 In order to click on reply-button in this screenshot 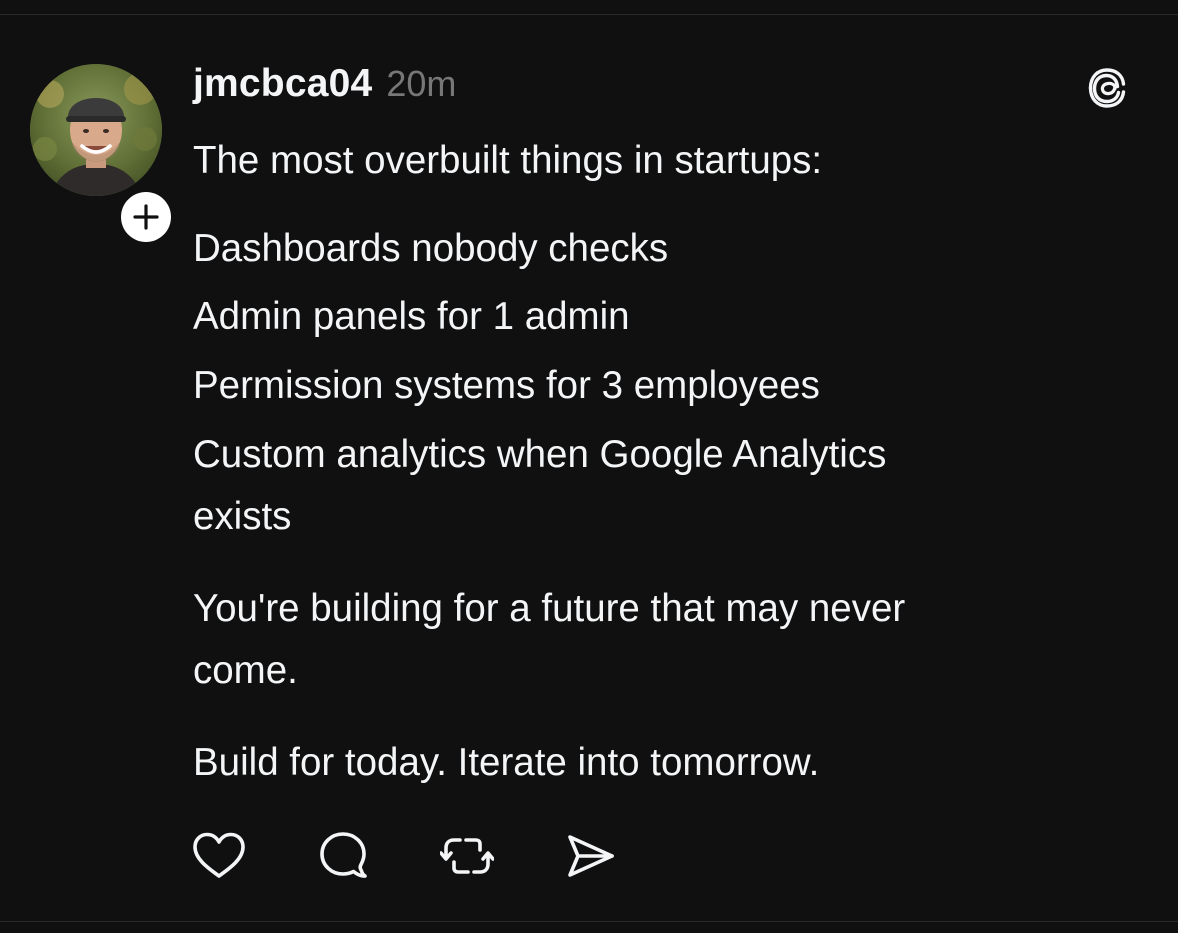, I will do `click(343, 856)`.